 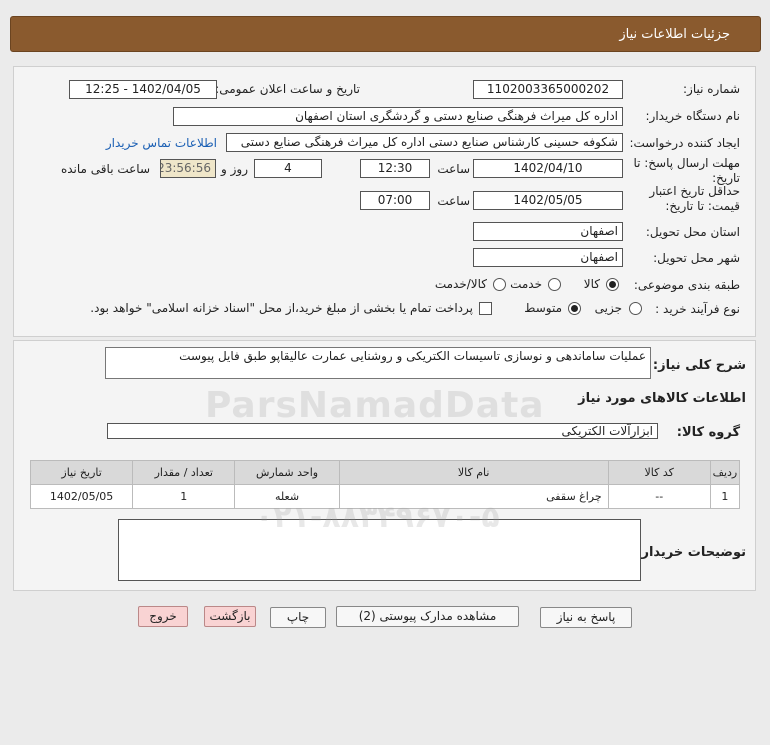 I want to click on process-minor-radio, so click(x=635, y=308).